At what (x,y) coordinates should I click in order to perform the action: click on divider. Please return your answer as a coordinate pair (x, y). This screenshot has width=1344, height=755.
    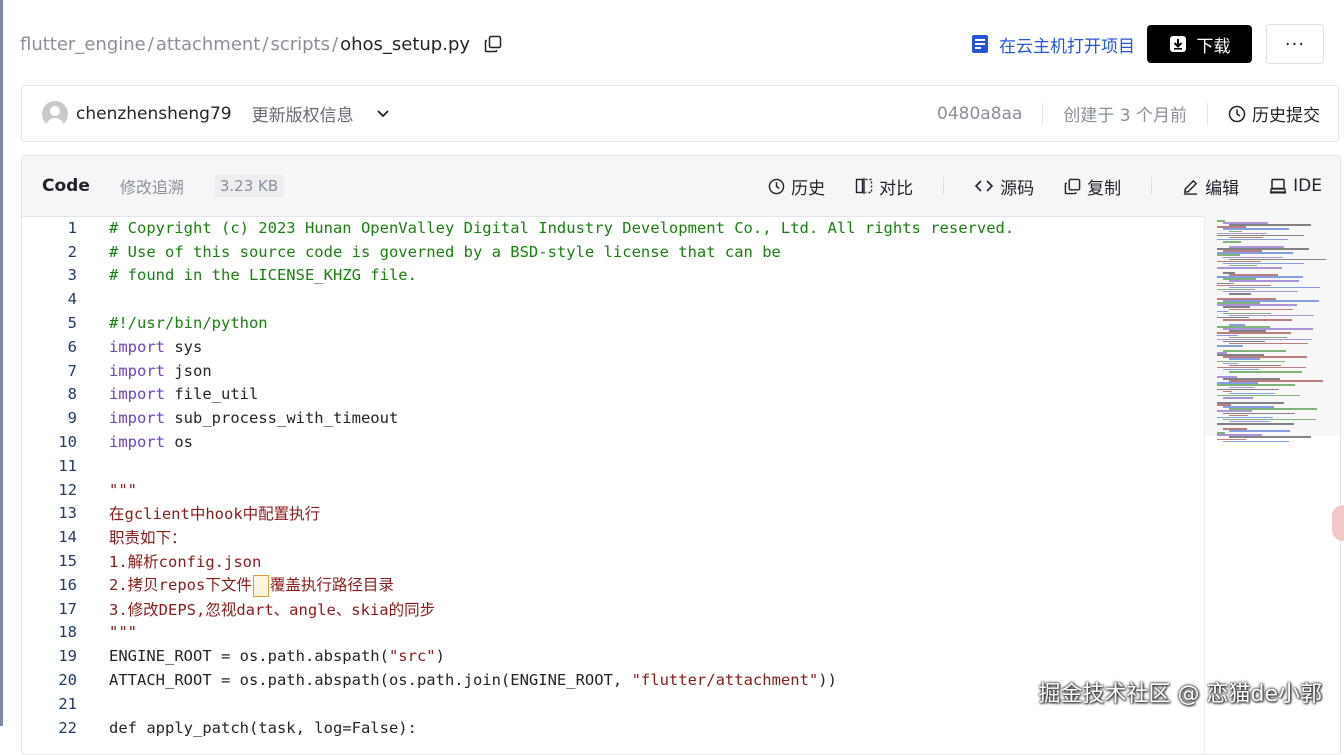
    Looking at the image, I should click on (1043, 113).